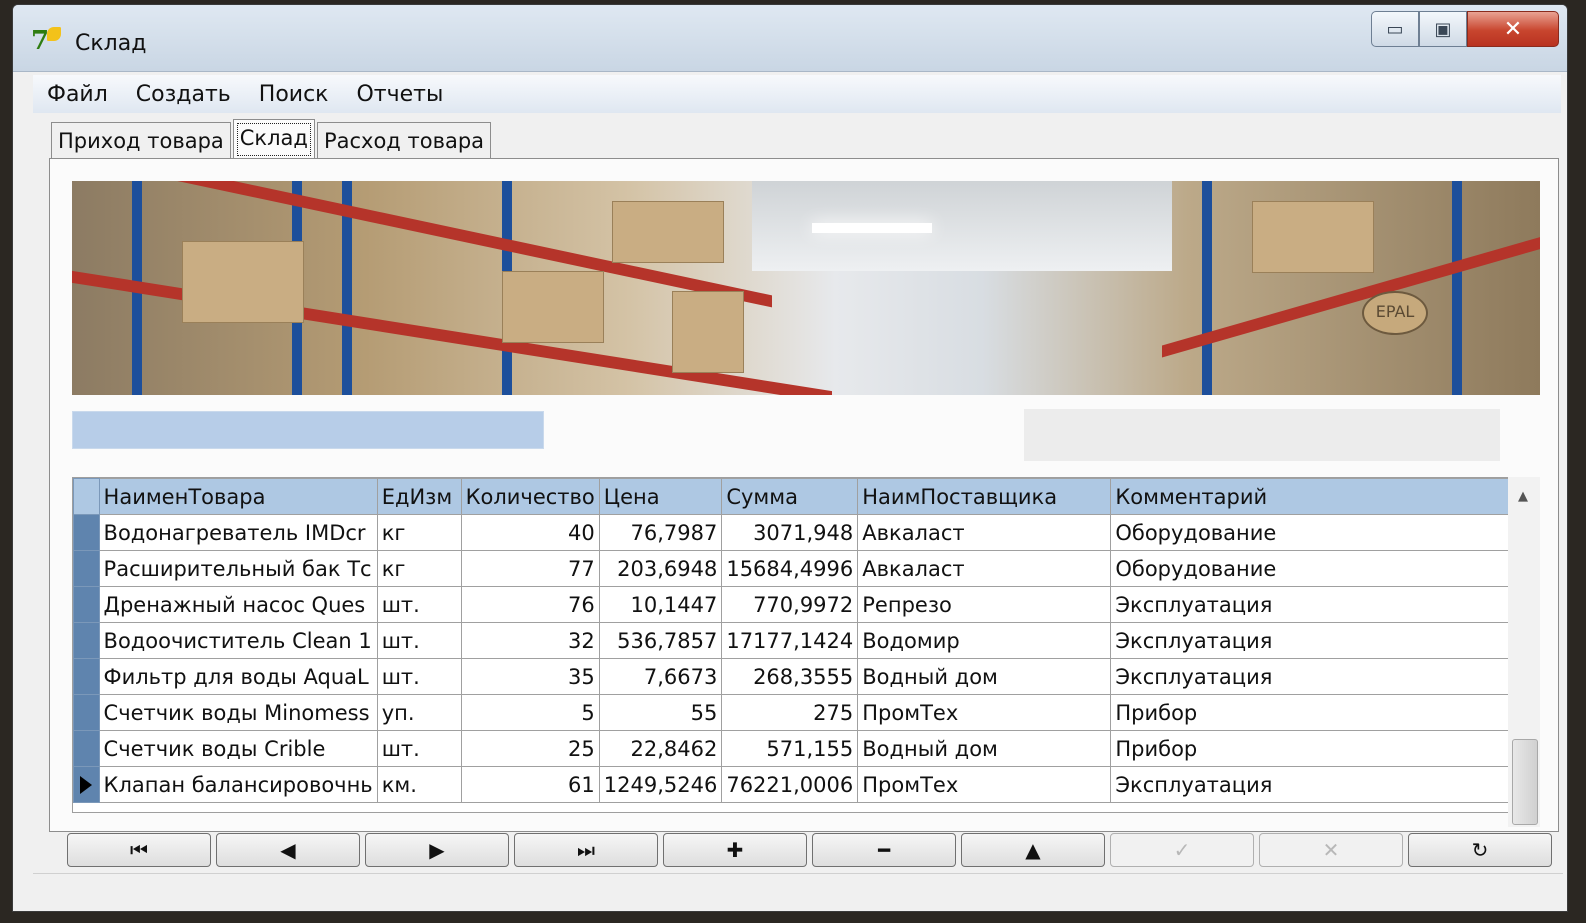 The width and height of the screenshot is (1586, 923). What do you see at coordinates (294, 94) in the screenshot?
I see `menu-search: Поиск` at bounding box center [294, 94].